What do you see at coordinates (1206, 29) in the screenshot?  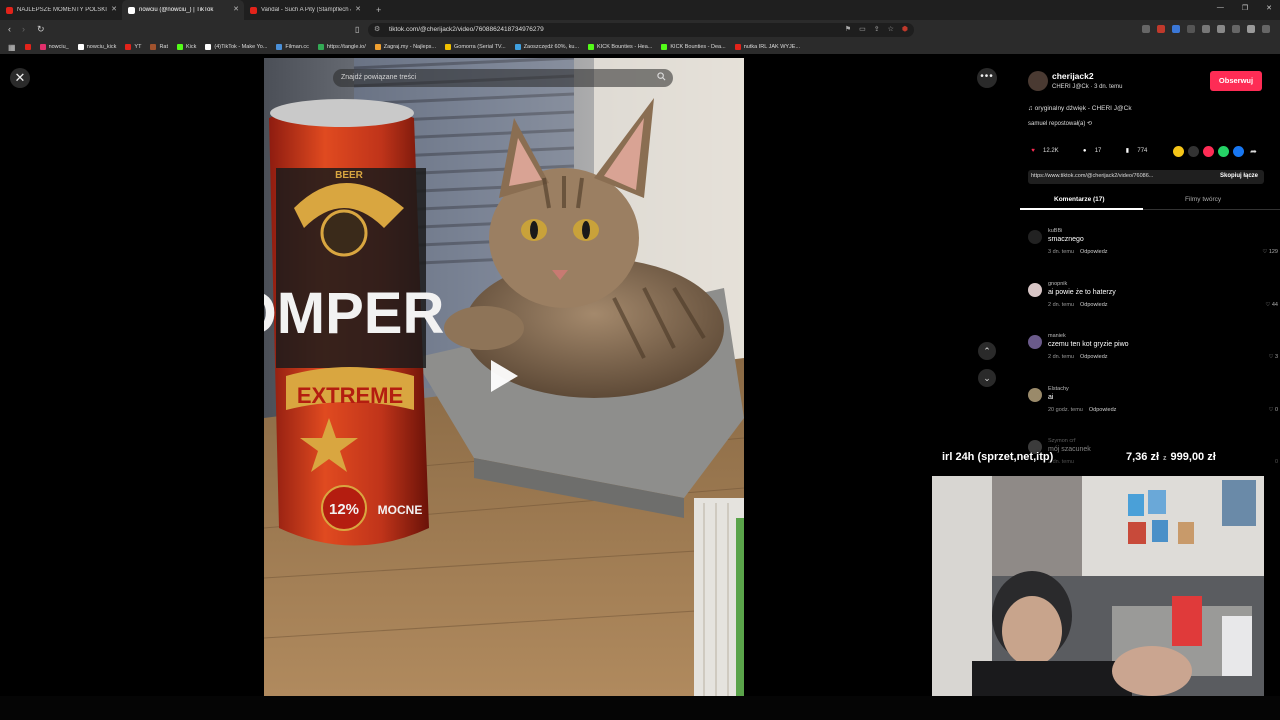 I see `puzzle-icon` at bounding box center [1206, 29].